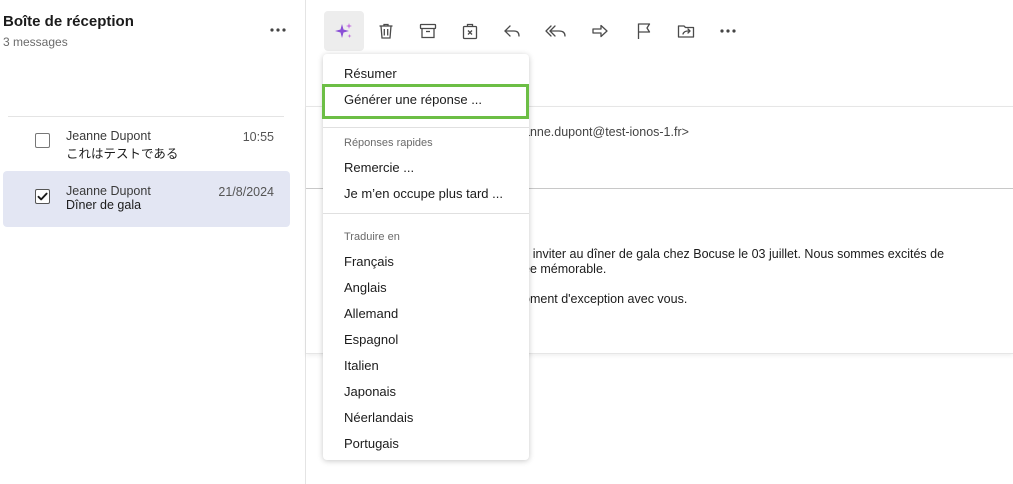  I want to click on message-time: 21/8/2024, so click(246, 192).